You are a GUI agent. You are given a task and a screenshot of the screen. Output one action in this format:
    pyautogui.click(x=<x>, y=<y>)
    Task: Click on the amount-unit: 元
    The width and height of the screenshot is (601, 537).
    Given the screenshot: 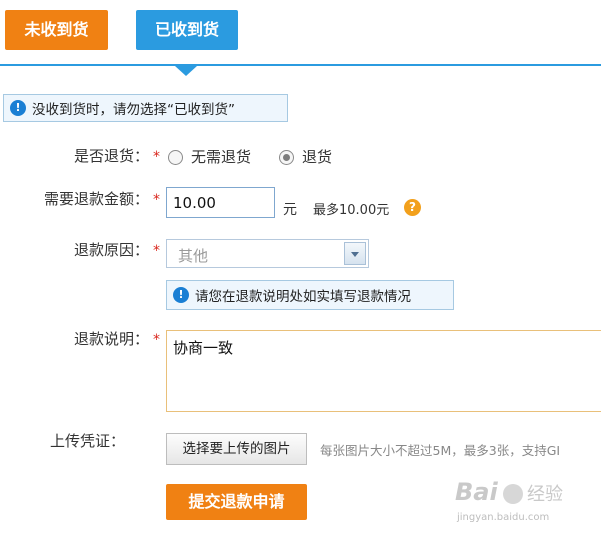 What is the action you would take?
    pyautogui.click(x=290, y=210)
    